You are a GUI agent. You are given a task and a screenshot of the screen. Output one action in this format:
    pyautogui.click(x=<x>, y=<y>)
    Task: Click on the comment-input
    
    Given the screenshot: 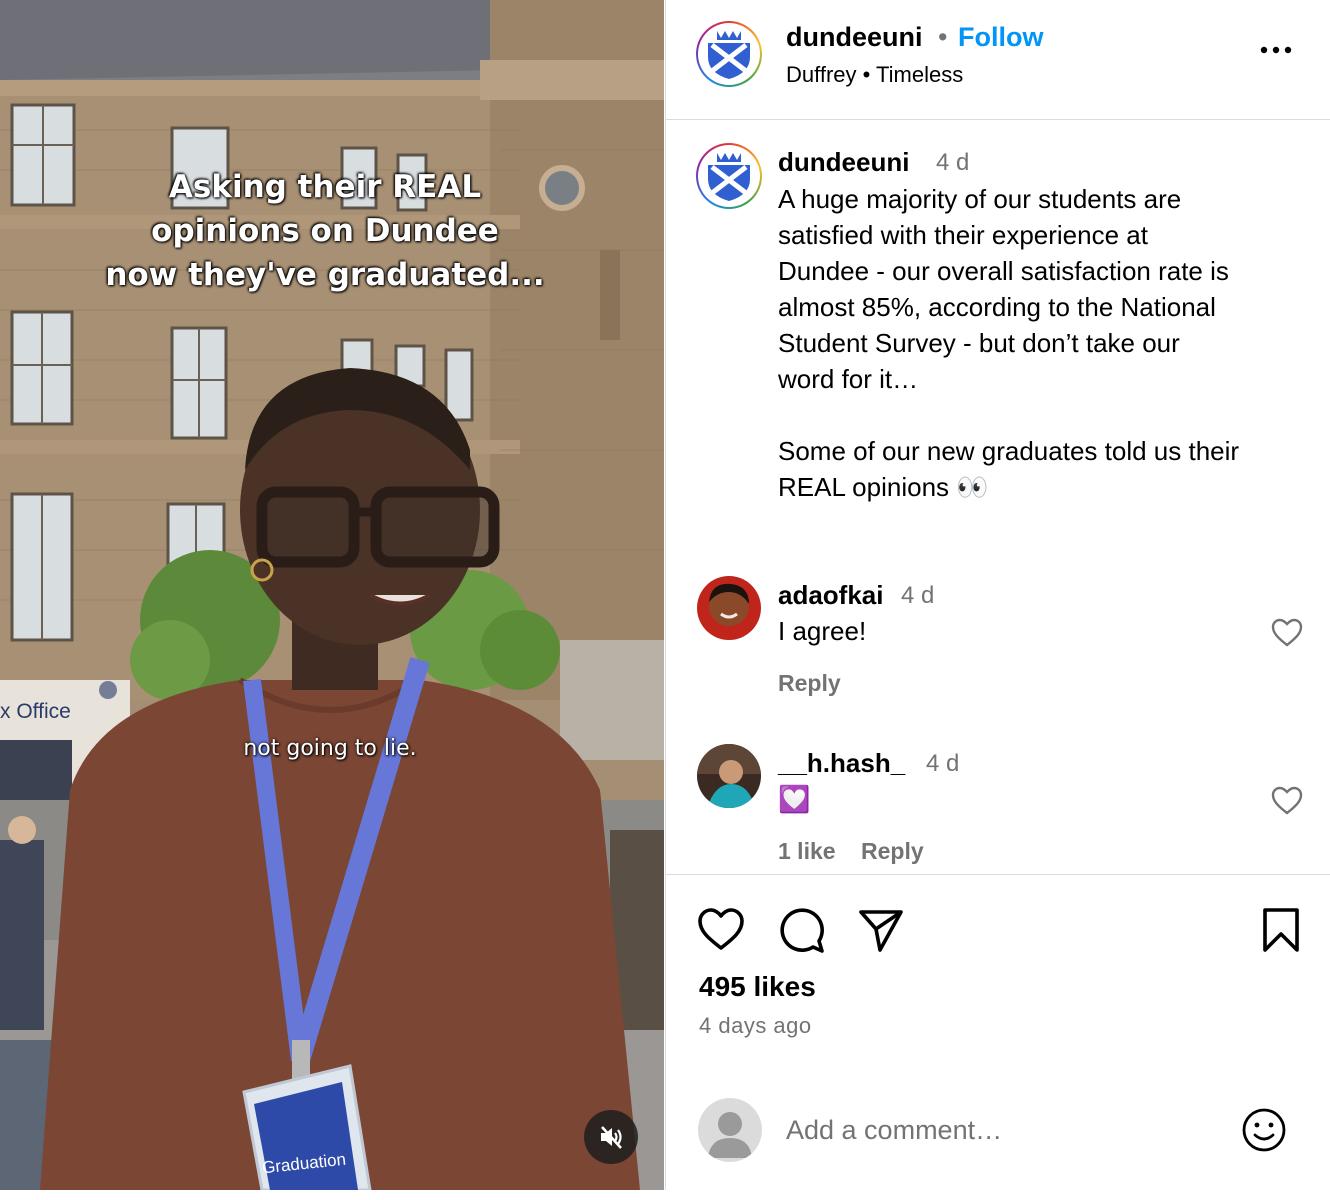 What is the action you would take?
    pyautogui.click(x=1006, y=1130)
    